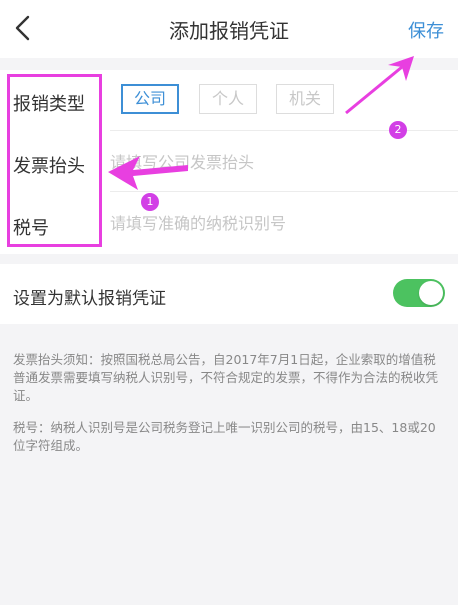 The height and width of the screenshot is (605, 458). Describe the element at coordinates (275, 223) in the screenshot. I see `tax-id-input` at that location.